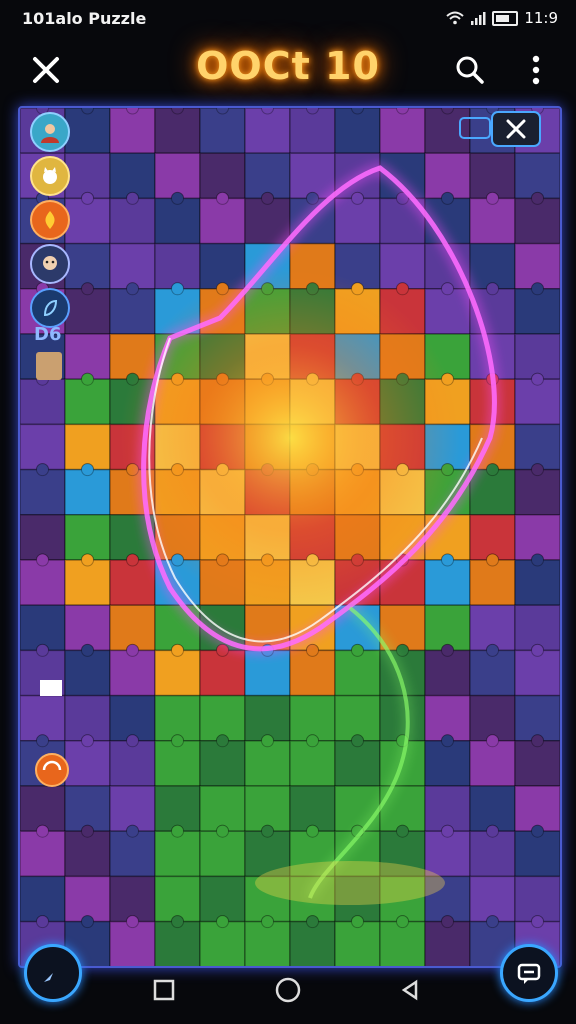  Describe the element at coordinates (51, 688) in the screenshot. I see `preview-tool-icon` at that location.